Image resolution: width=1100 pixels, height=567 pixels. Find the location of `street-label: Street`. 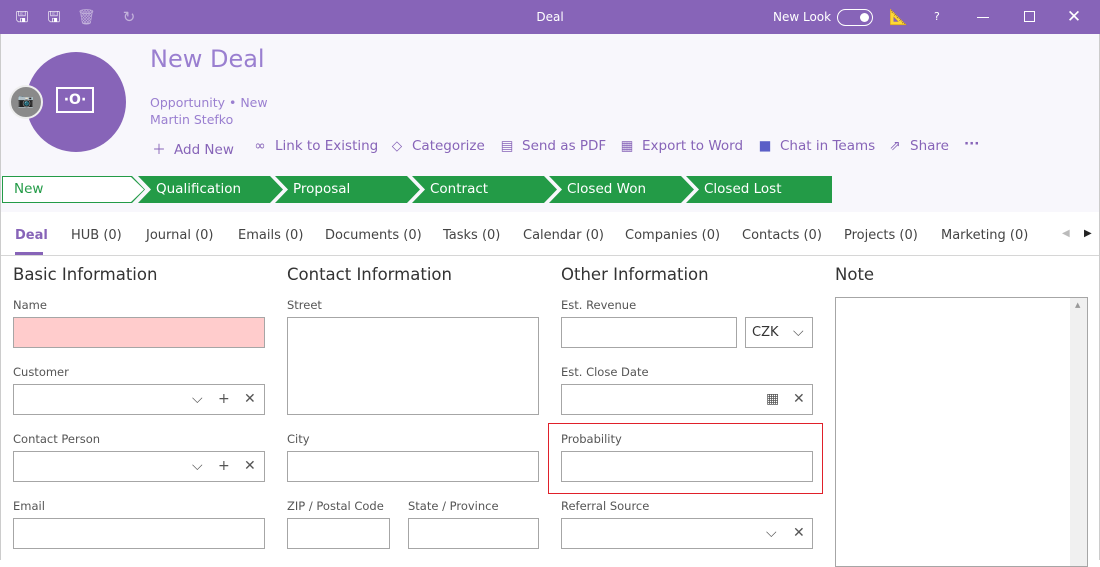

street-label: Street is located at coordinates (304, 305).